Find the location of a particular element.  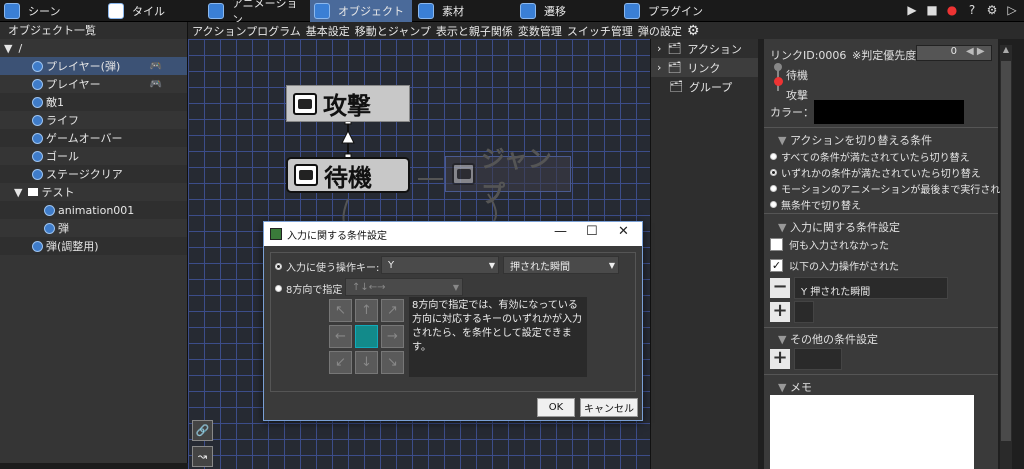

tab-switches: スイッチ管理 is located at coordinates (600, 31).